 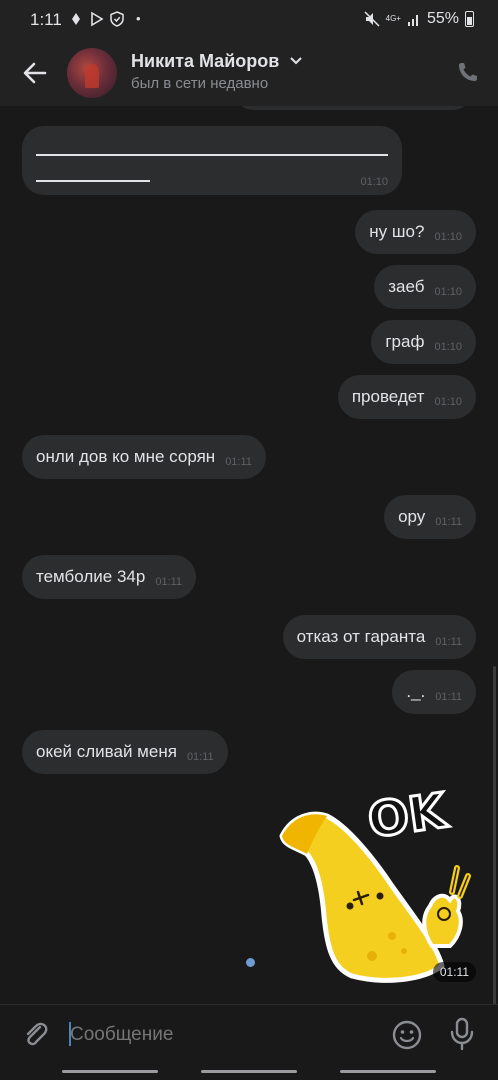 What do you see at coordinates (91, 576) in the screenshot?
I see `message-text: темболие 34р` at bounding box center [91, 576].